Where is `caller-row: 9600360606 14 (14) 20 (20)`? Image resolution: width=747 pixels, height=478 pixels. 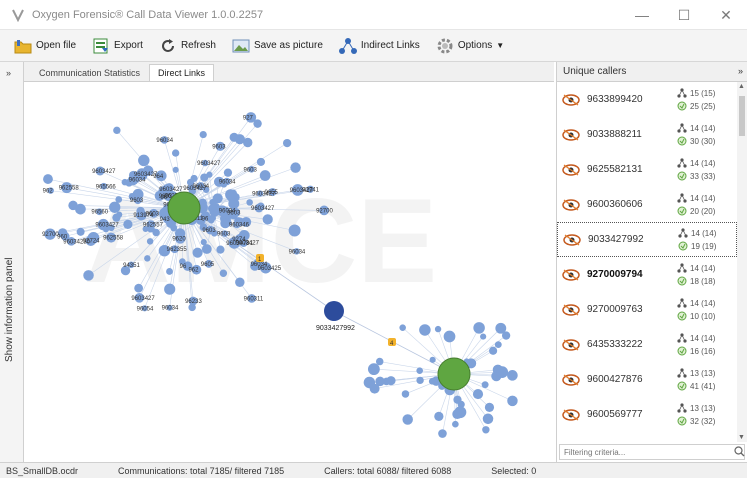 caller-row: 9600360606 14 (14) 20 (20) is located at coordinates (647, 204).